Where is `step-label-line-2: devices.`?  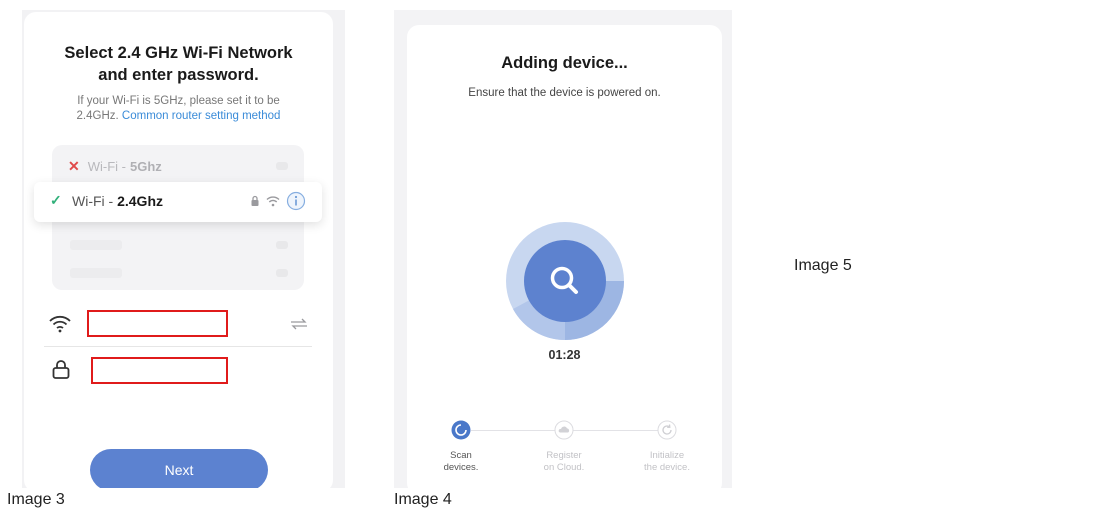
step-label-line-2: devices. is located at coordinates (461, 467).